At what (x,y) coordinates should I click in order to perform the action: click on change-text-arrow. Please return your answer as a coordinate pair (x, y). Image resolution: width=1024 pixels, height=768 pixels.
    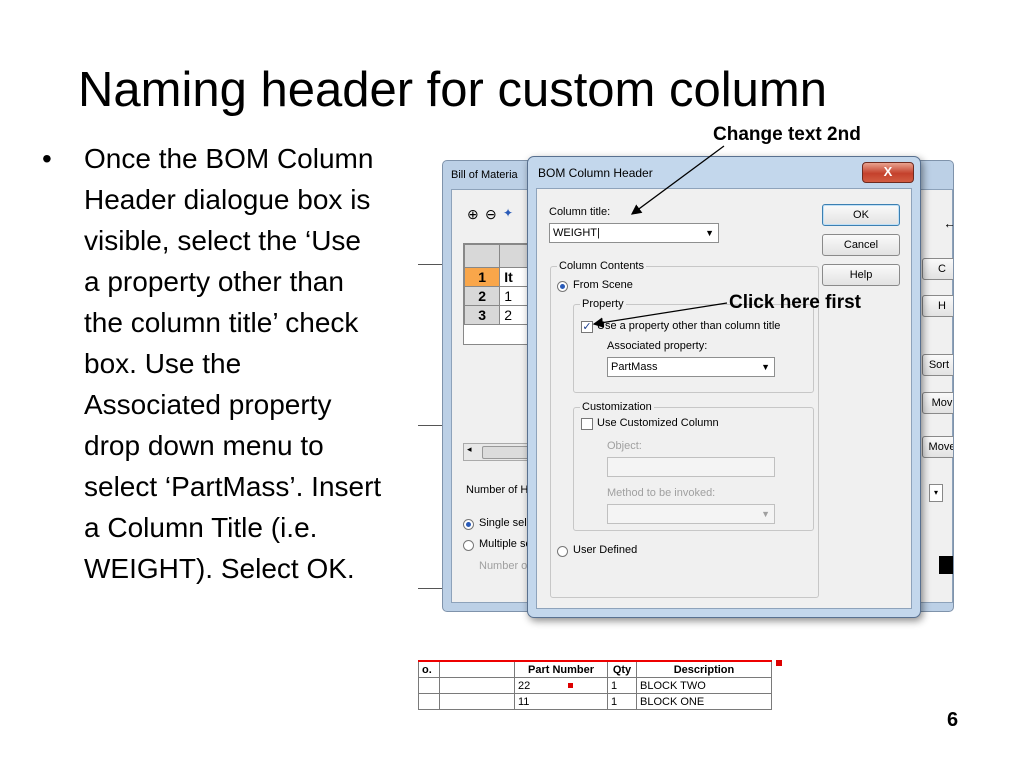
    Looking at the image, I should click on (677, 180).